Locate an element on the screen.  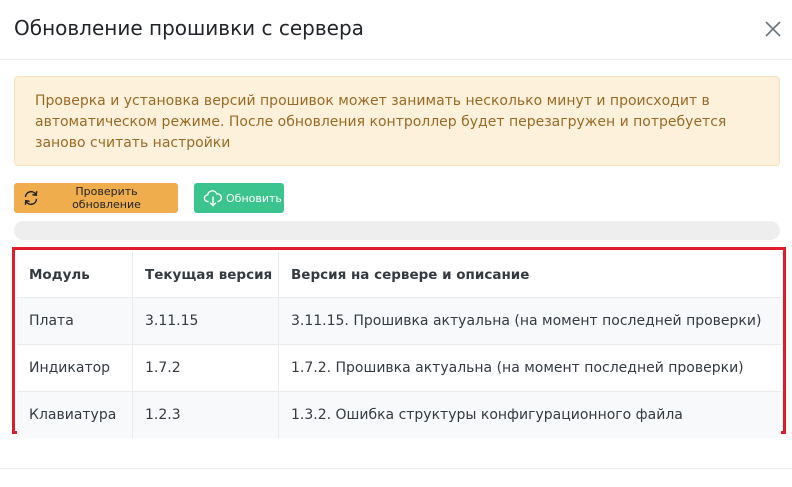
column-header-current-version: Текущая версия is located at coordinates (205, 275).